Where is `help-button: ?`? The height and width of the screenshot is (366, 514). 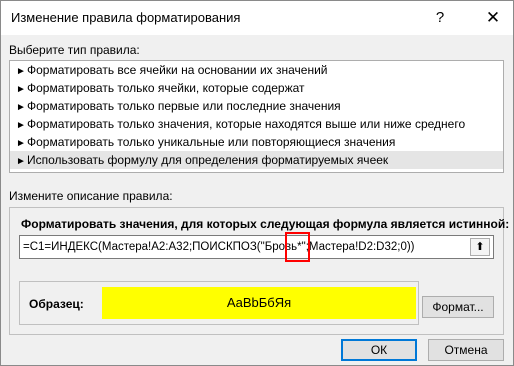
help-button: ? is located at coordinates (440, 18).